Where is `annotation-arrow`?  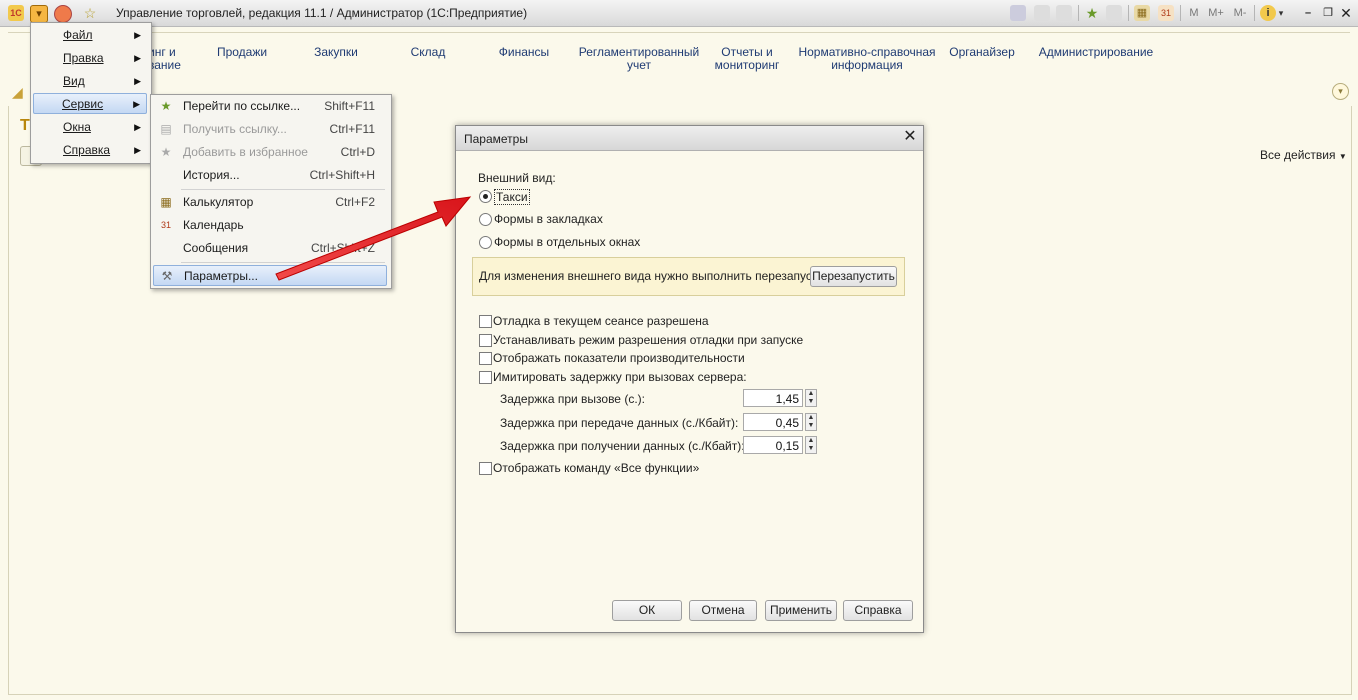
annotation-arrow is located at coordinates (373, 238).